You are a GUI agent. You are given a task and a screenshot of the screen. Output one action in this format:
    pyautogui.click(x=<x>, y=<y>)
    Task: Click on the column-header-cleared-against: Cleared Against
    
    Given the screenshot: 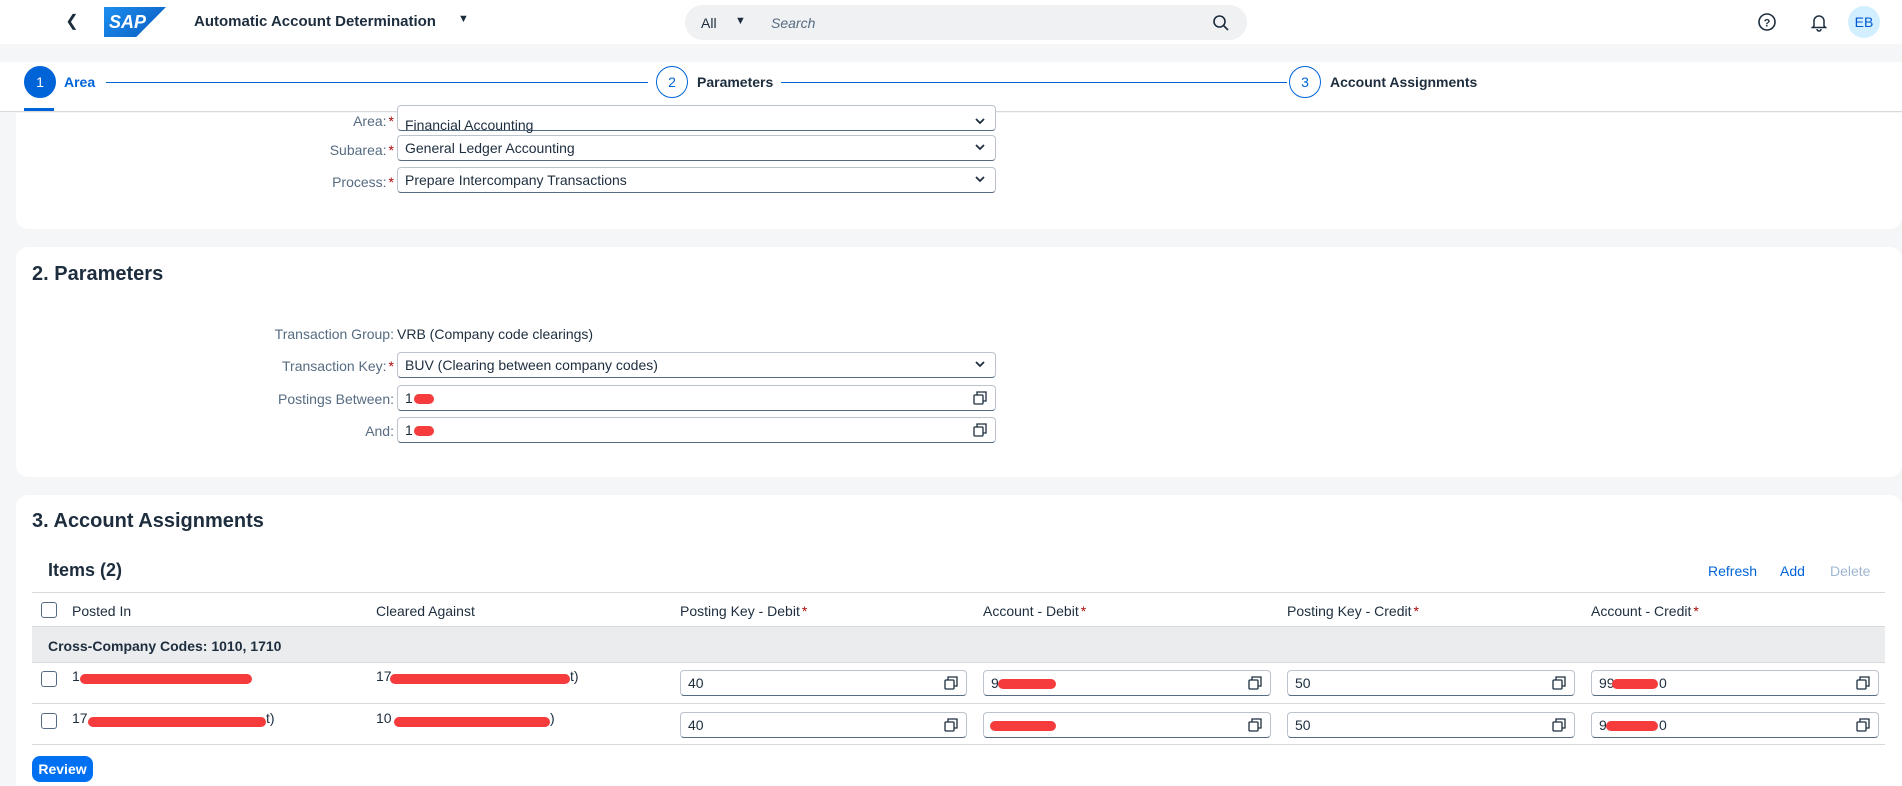 What is the action you would take?
    pyautogui.click(x=425, y=611)
    